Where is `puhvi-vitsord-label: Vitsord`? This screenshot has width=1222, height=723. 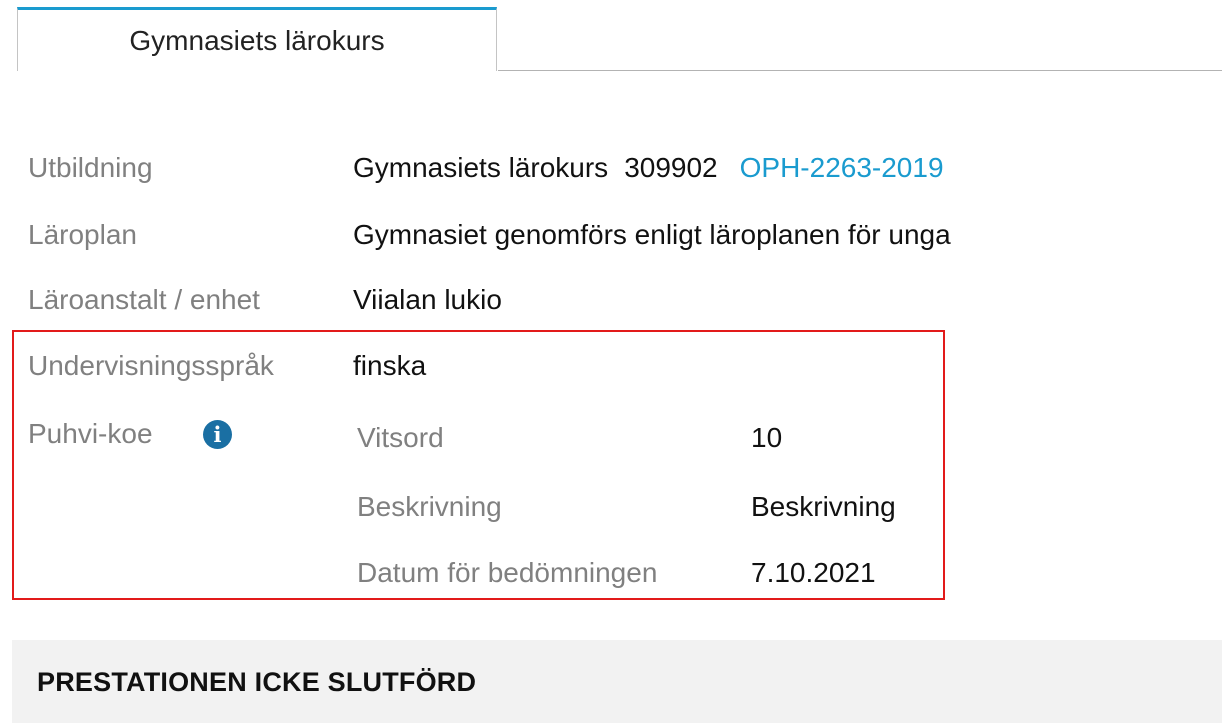
puhvi-vitsord-label: Vitsord is located at coordinates (400, 437).